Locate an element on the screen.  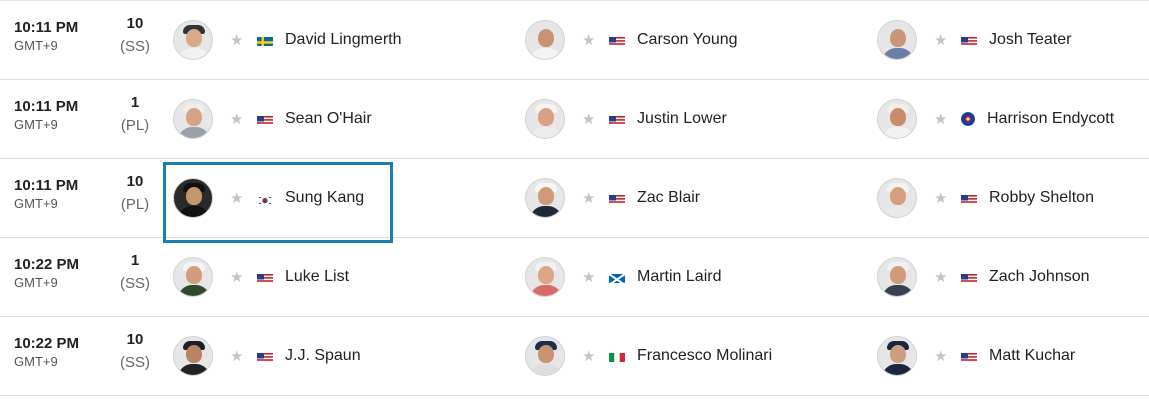
flag-scotland-icon is located at coordinates (617, 277).